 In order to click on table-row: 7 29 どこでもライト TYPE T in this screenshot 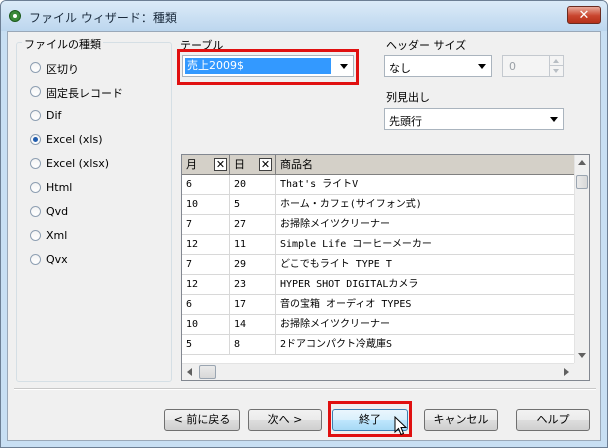, I will do `click(378, 265)`.